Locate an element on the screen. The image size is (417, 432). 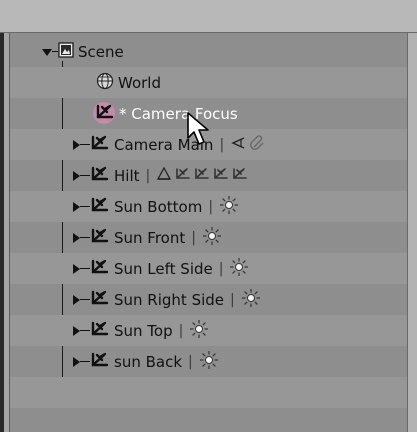
tree-row-sun-left-side: Sun Left Side | is located at coordinates (208, 268).